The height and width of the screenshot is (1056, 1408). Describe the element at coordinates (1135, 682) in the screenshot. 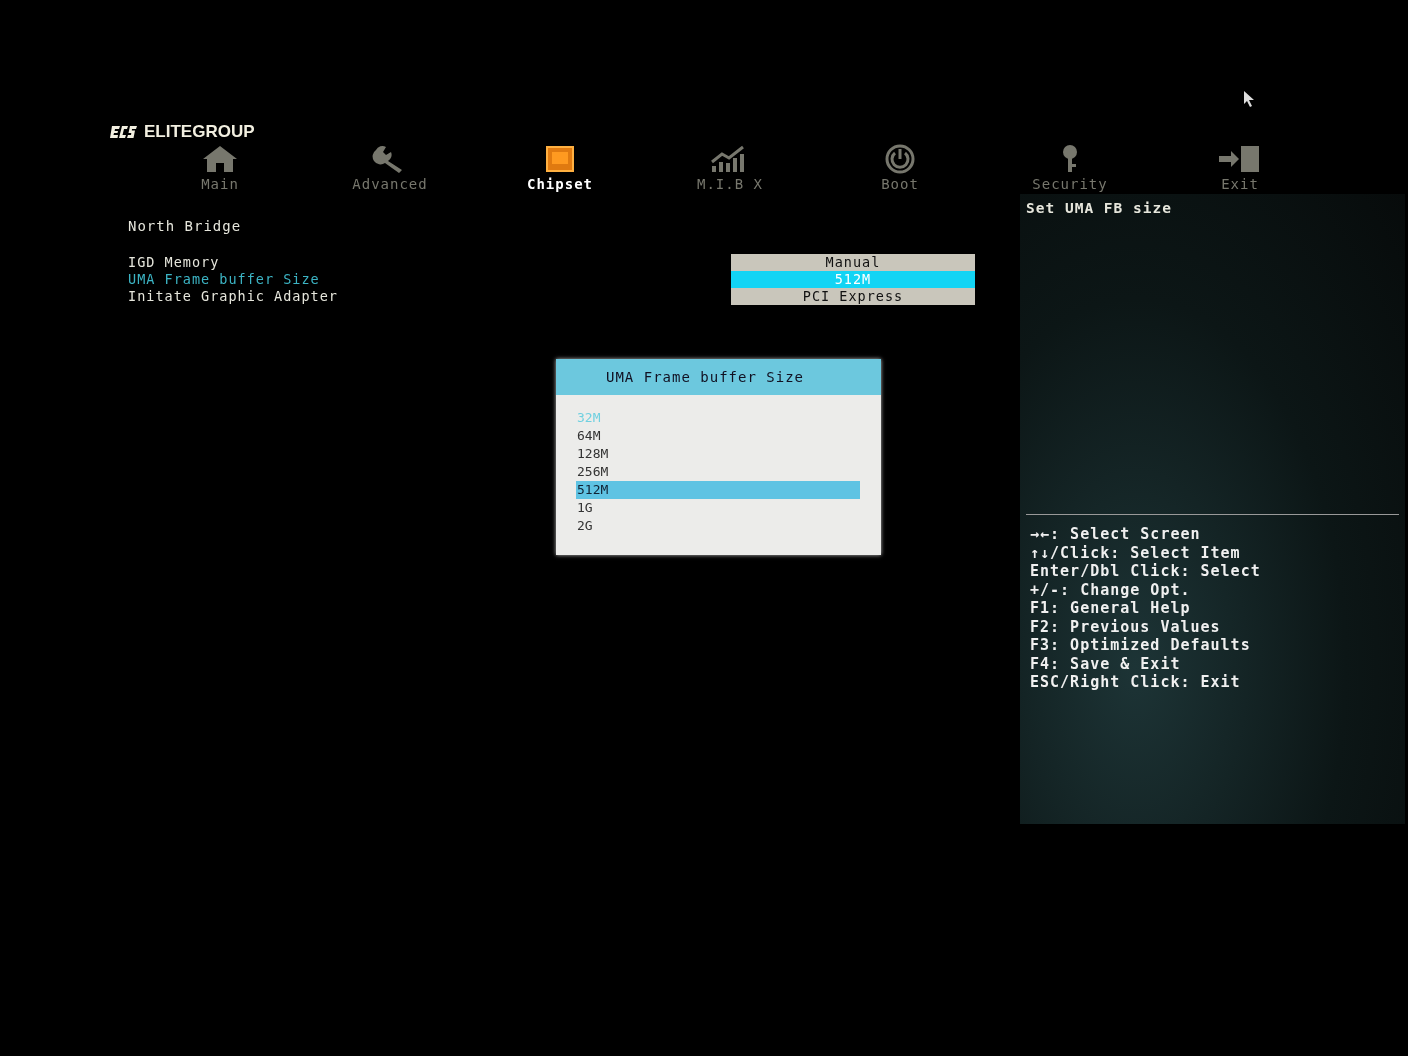

I see `key-hint: ESC/Right Click: Exit` at that location.